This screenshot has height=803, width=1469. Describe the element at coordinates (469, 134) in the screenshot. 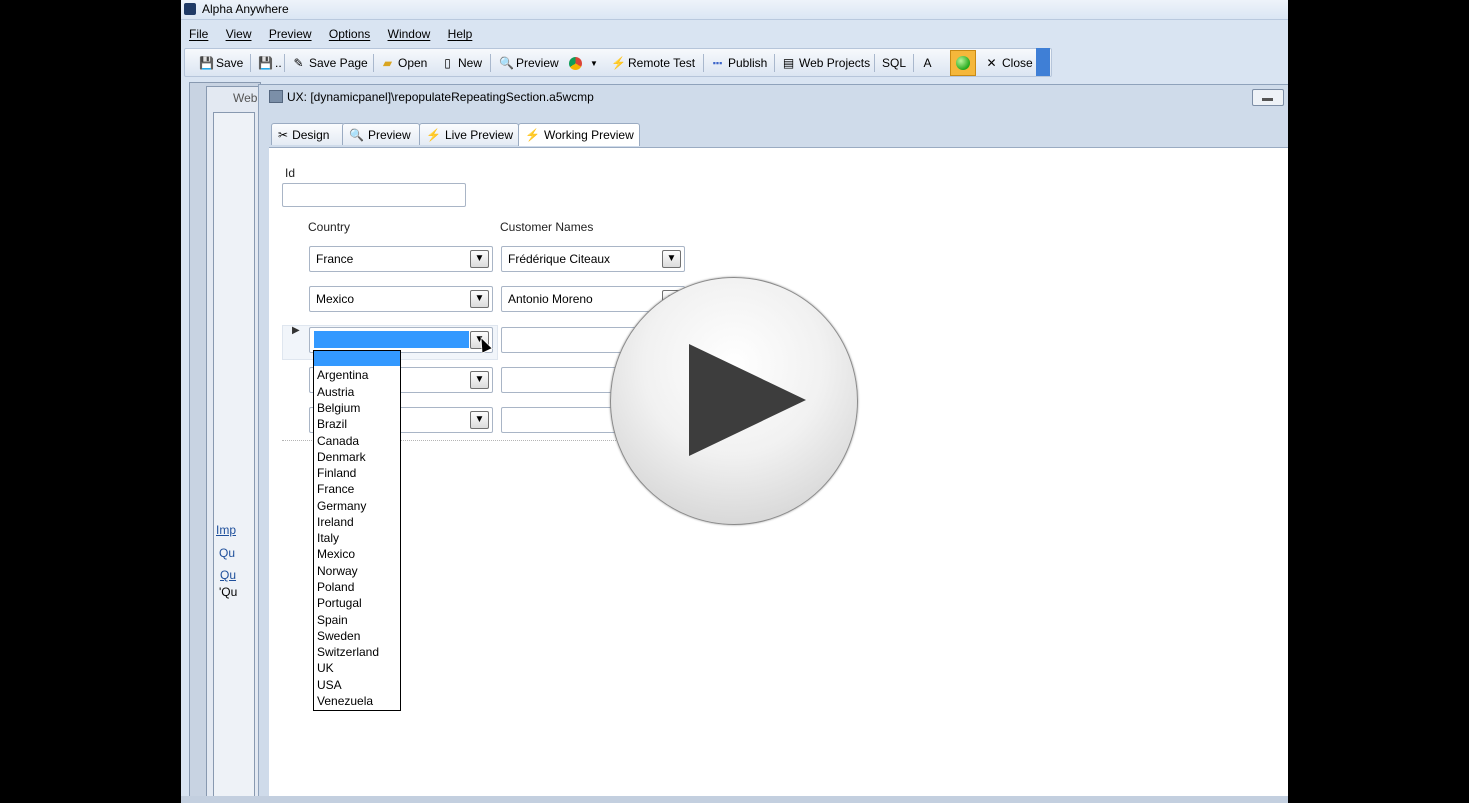

I see `tab-live-preview: ⚡ Live Preview` at that location.